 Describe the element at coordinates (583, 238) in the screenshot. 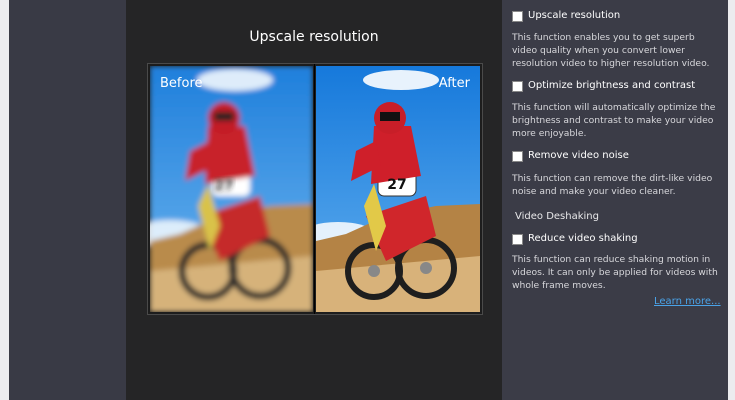

I see `reduce-shaking-label: Reduce video shaking` at that location.